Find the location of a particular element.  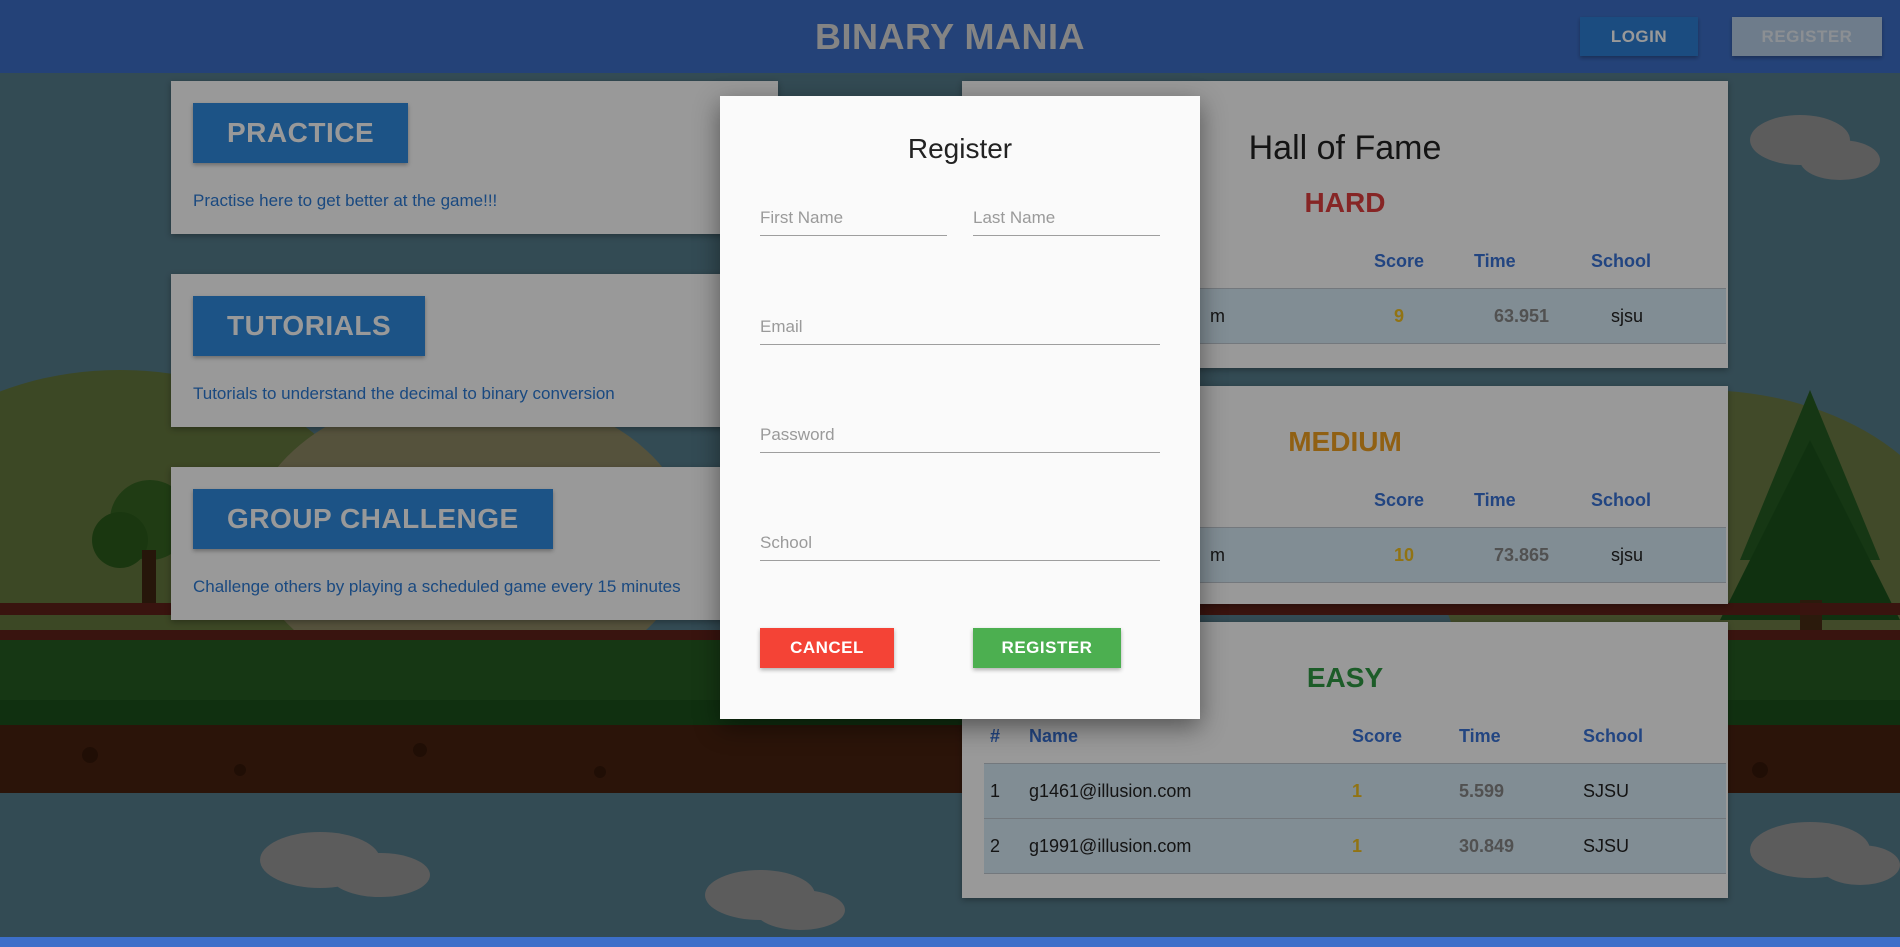

last-name-field is located at coordinates (1066, 218).